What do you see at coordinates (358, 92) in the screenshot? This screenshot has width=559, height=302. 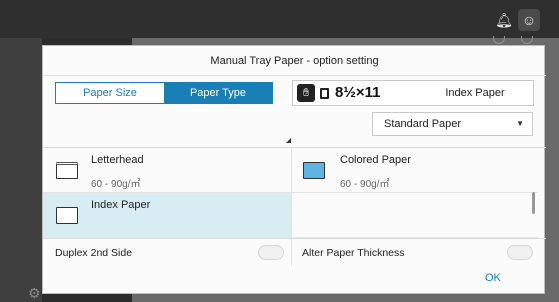 I see `indicator-size: 8½×11` at bounding box center [358, 92].